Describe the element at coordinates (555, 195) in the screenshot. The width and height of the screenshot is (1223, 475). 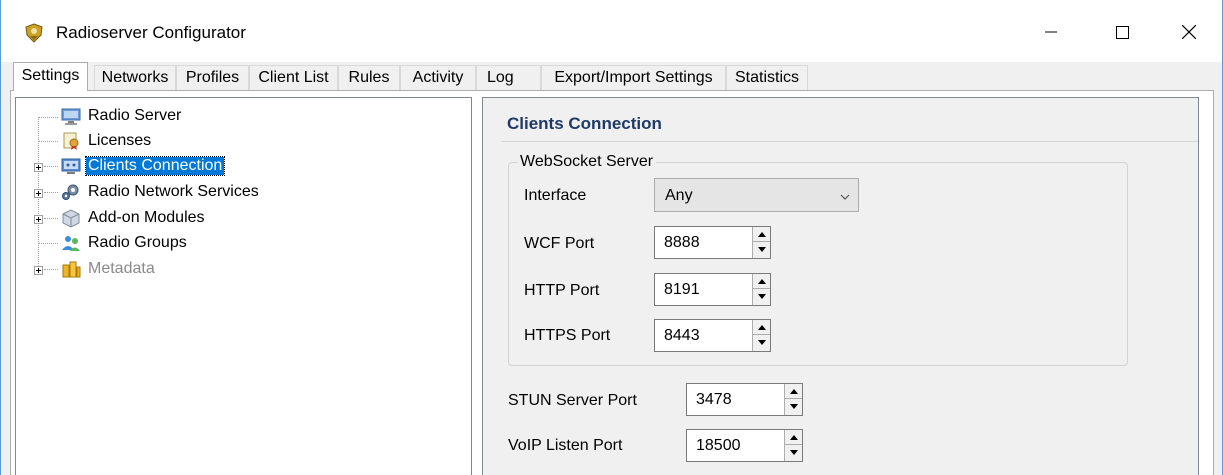
I see `interface-label: Interface` at that location.